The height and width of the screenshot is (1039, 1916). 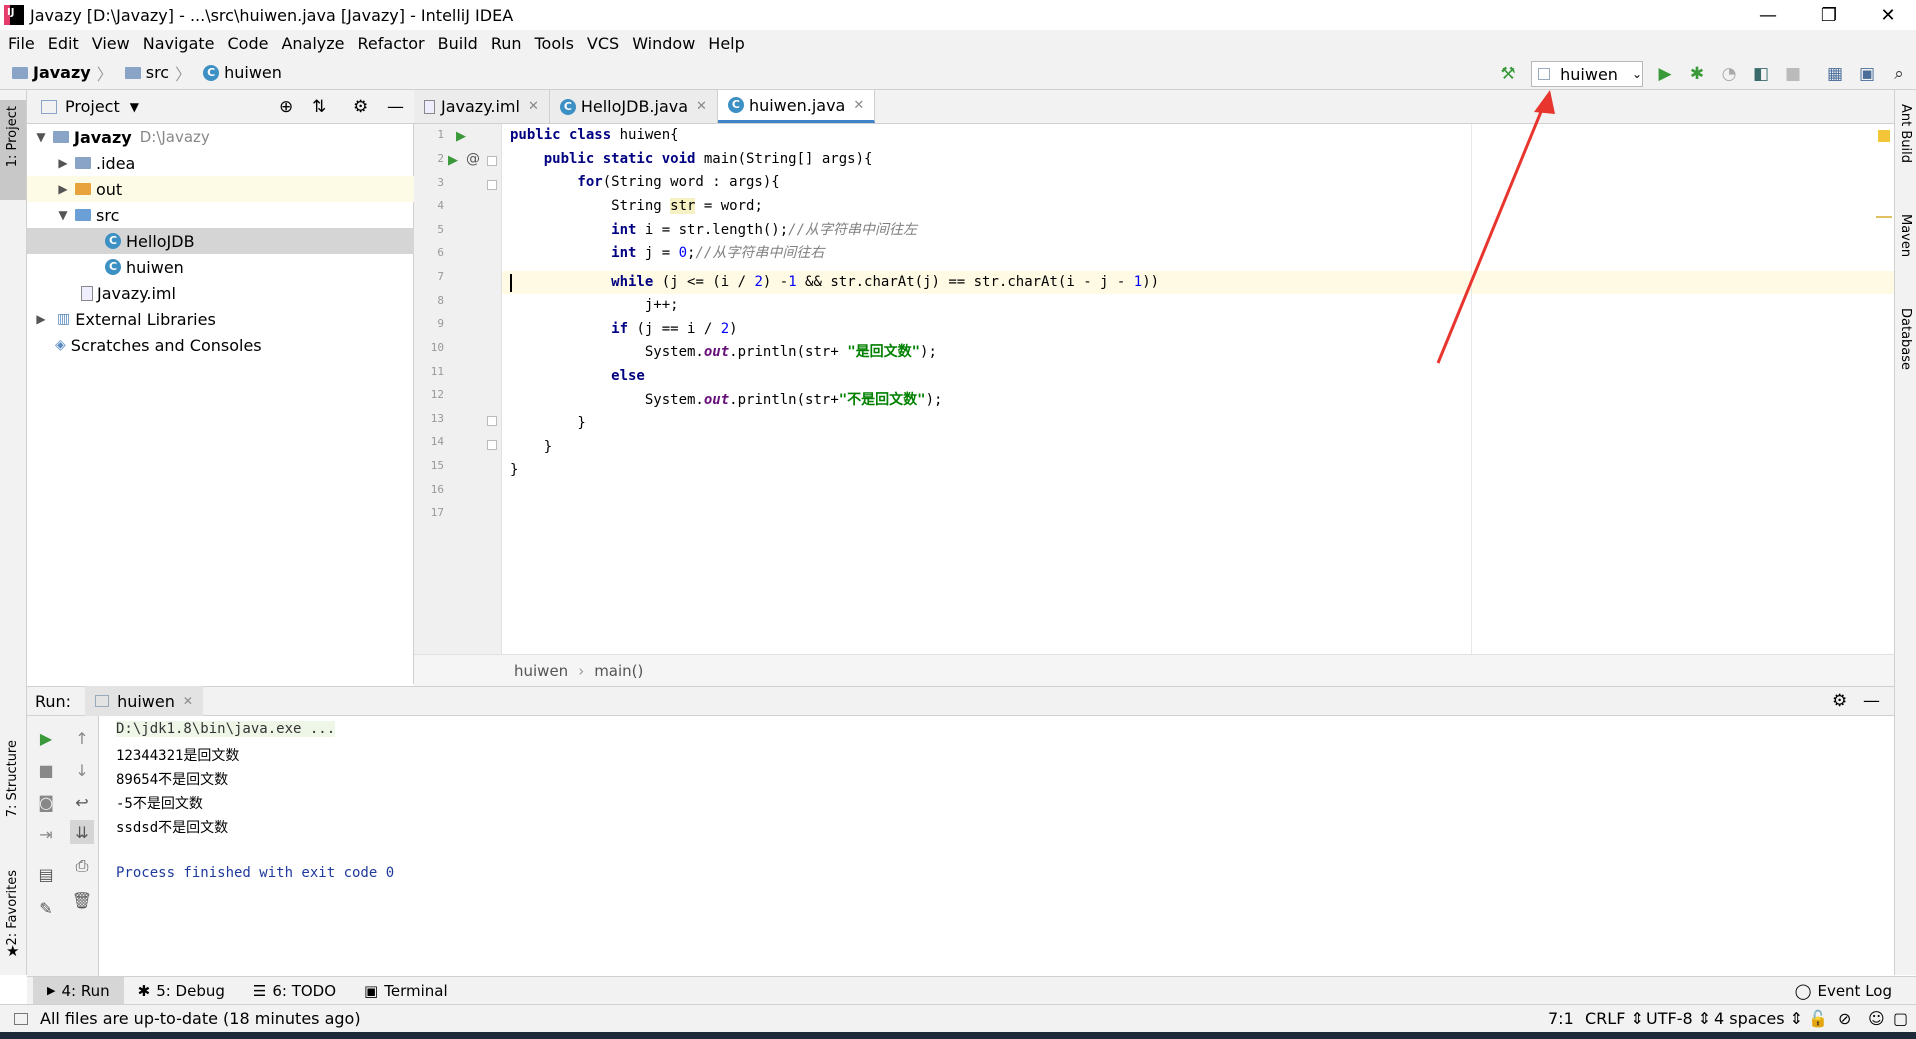 What do you see at coordinates (160, 73) in the screenshot?
I see `nav-folder: src 〉` at bounding box center [160, 73].